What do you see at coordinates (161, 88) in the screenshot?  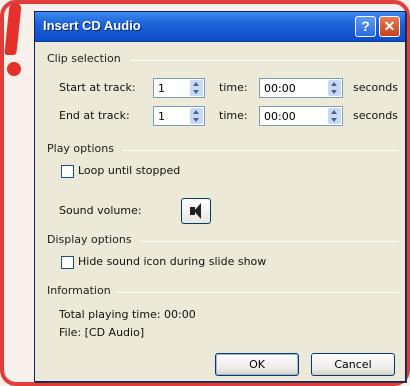 I see `start-track-value: 1` at bounding box center [161, 88].